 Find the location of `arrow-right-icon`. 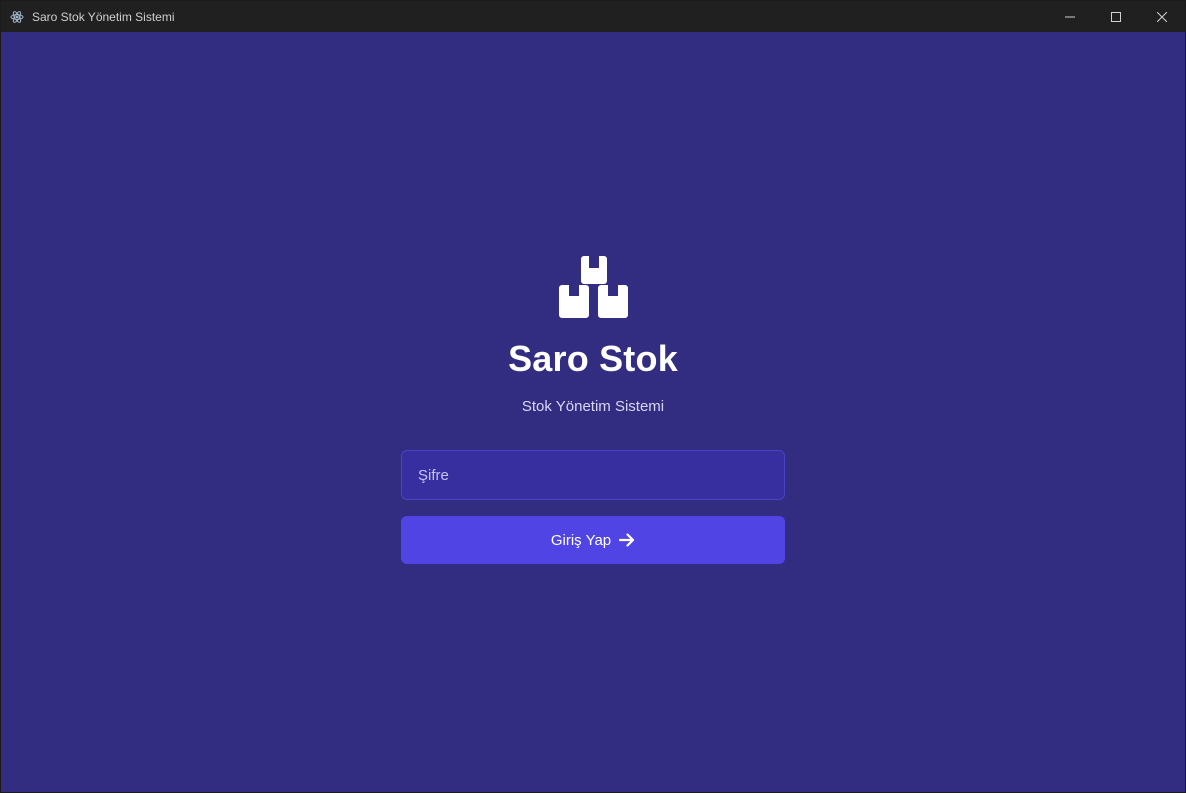

arrow-right-icon is located at coordinates (627, 540).